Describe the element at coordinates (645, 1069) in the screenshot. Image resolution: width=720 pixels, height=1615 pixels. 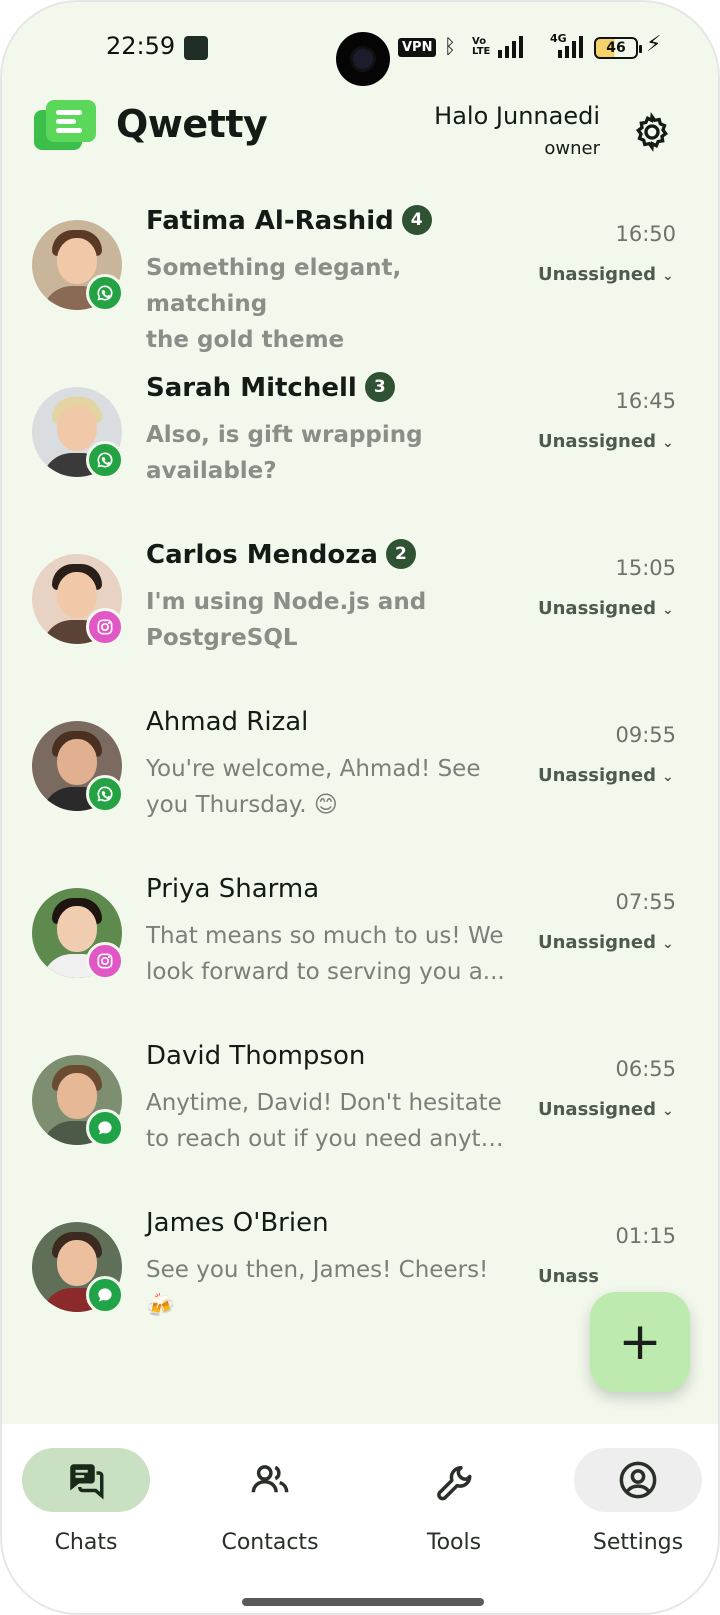
I see `message-time: 06:55` at that location.